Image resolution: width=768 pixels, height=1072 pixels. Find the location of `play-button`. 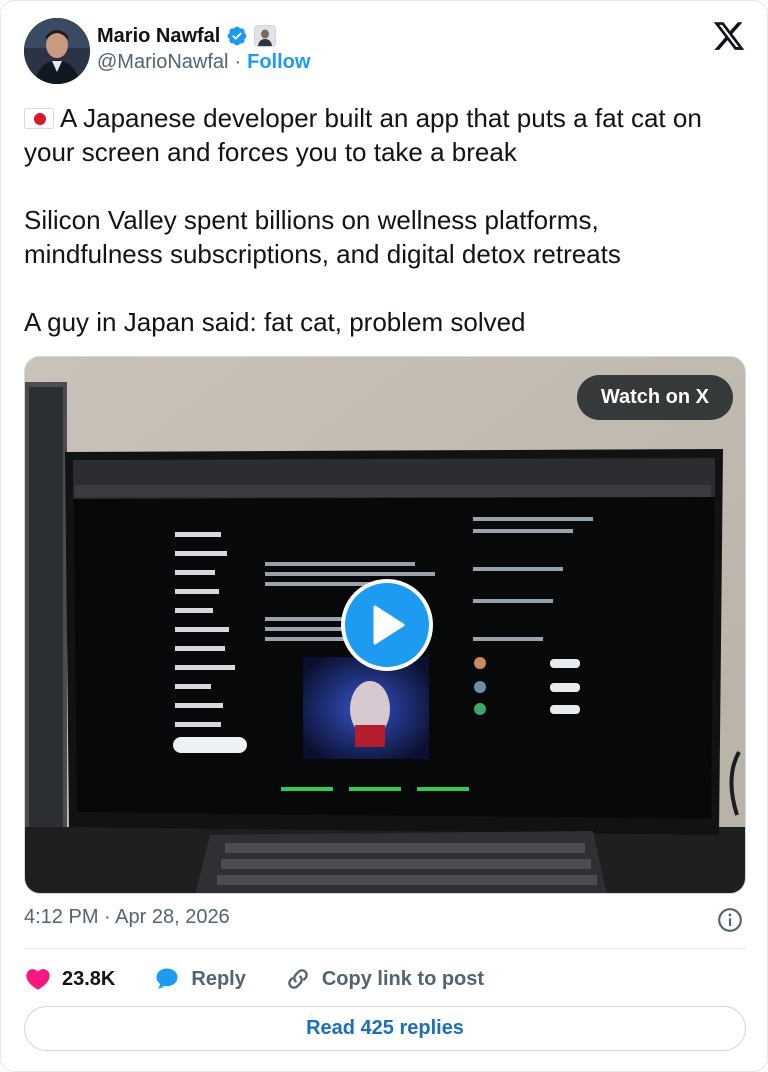

play-button is located at coordinates (387, 625).